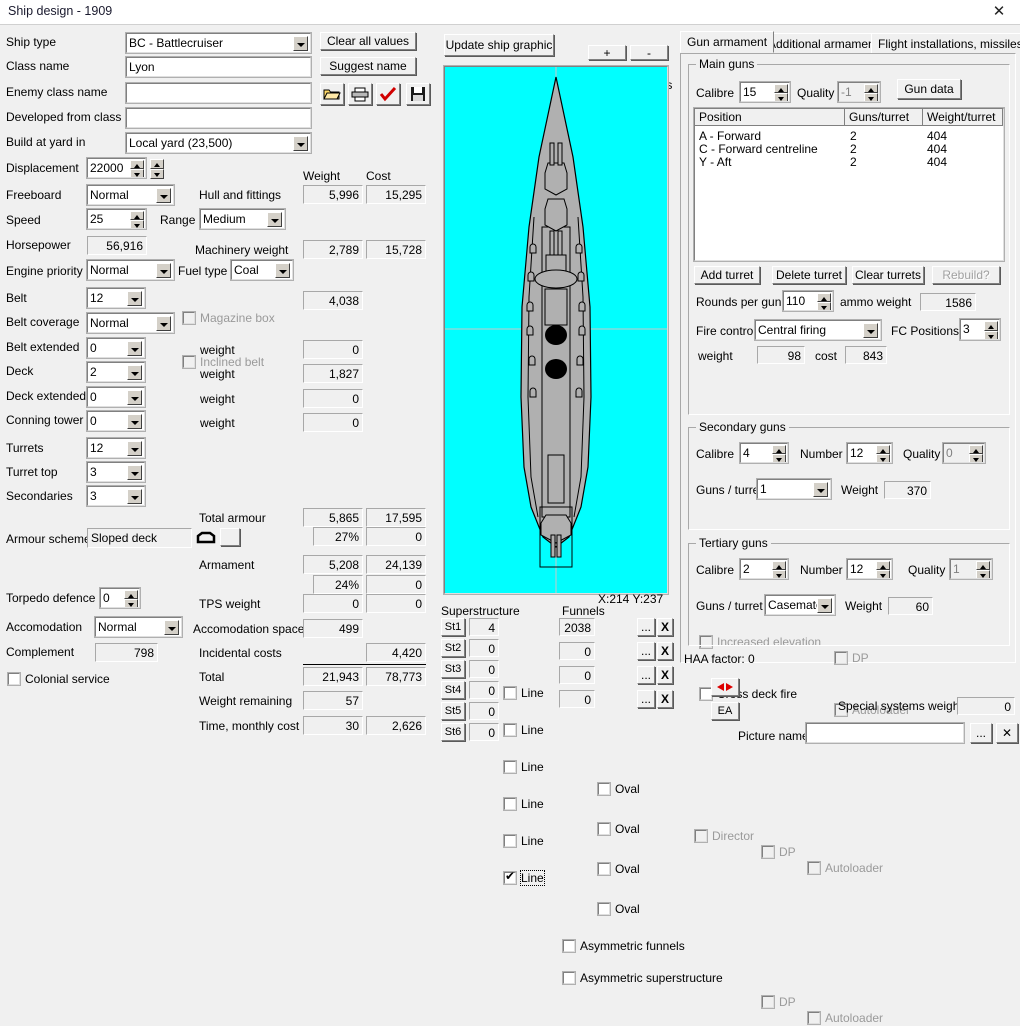  I want to click on fc-positions-input: 3, so click(980, 329).